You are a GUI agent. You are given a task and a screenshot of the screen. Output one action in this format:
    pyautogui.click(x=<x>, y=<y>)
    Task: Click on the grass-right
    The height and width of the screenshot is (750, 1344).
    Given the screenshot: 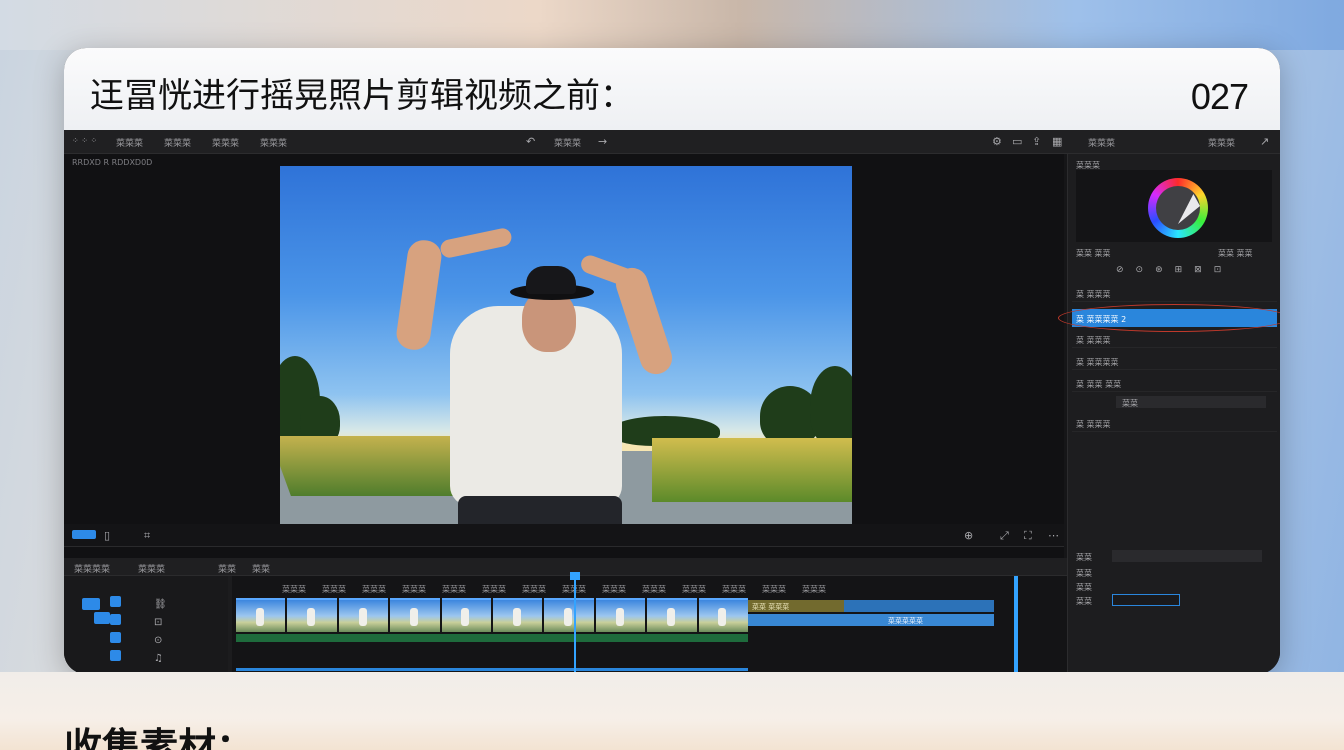 What is the action you would take?
    pyautogui.click(x=752, y=470)
    